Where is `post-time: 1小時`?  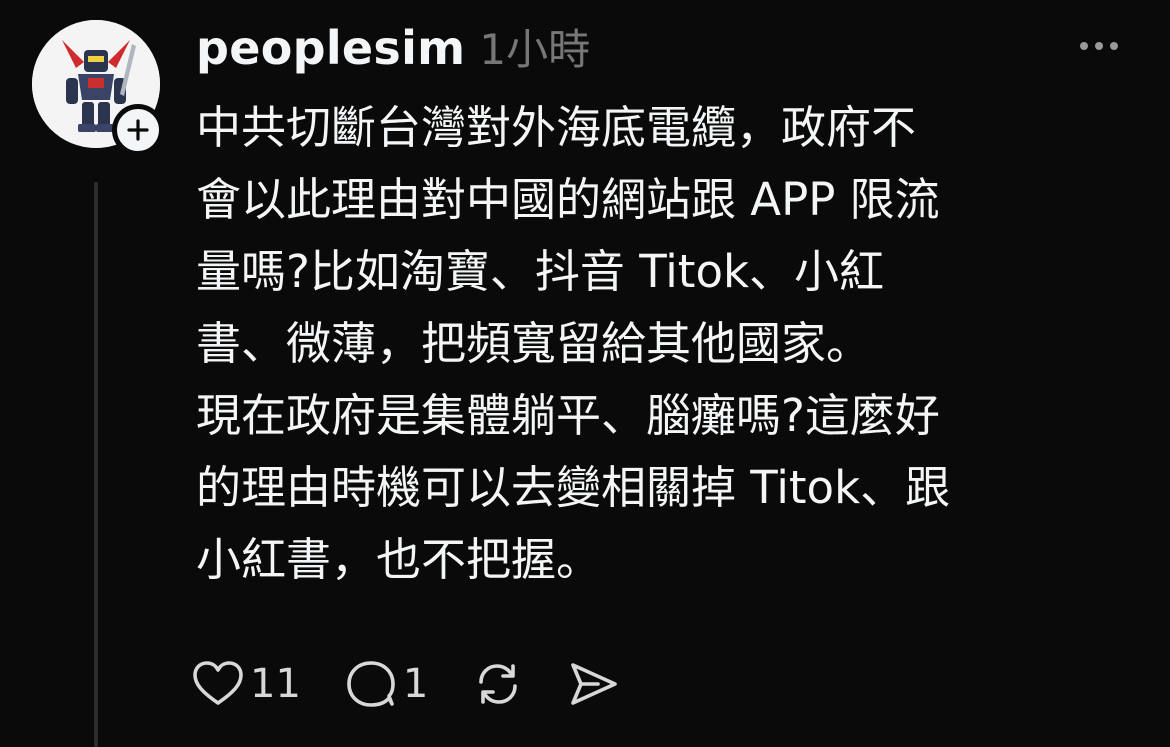
post-time: 1小時 is located at coordinates (534, 46).